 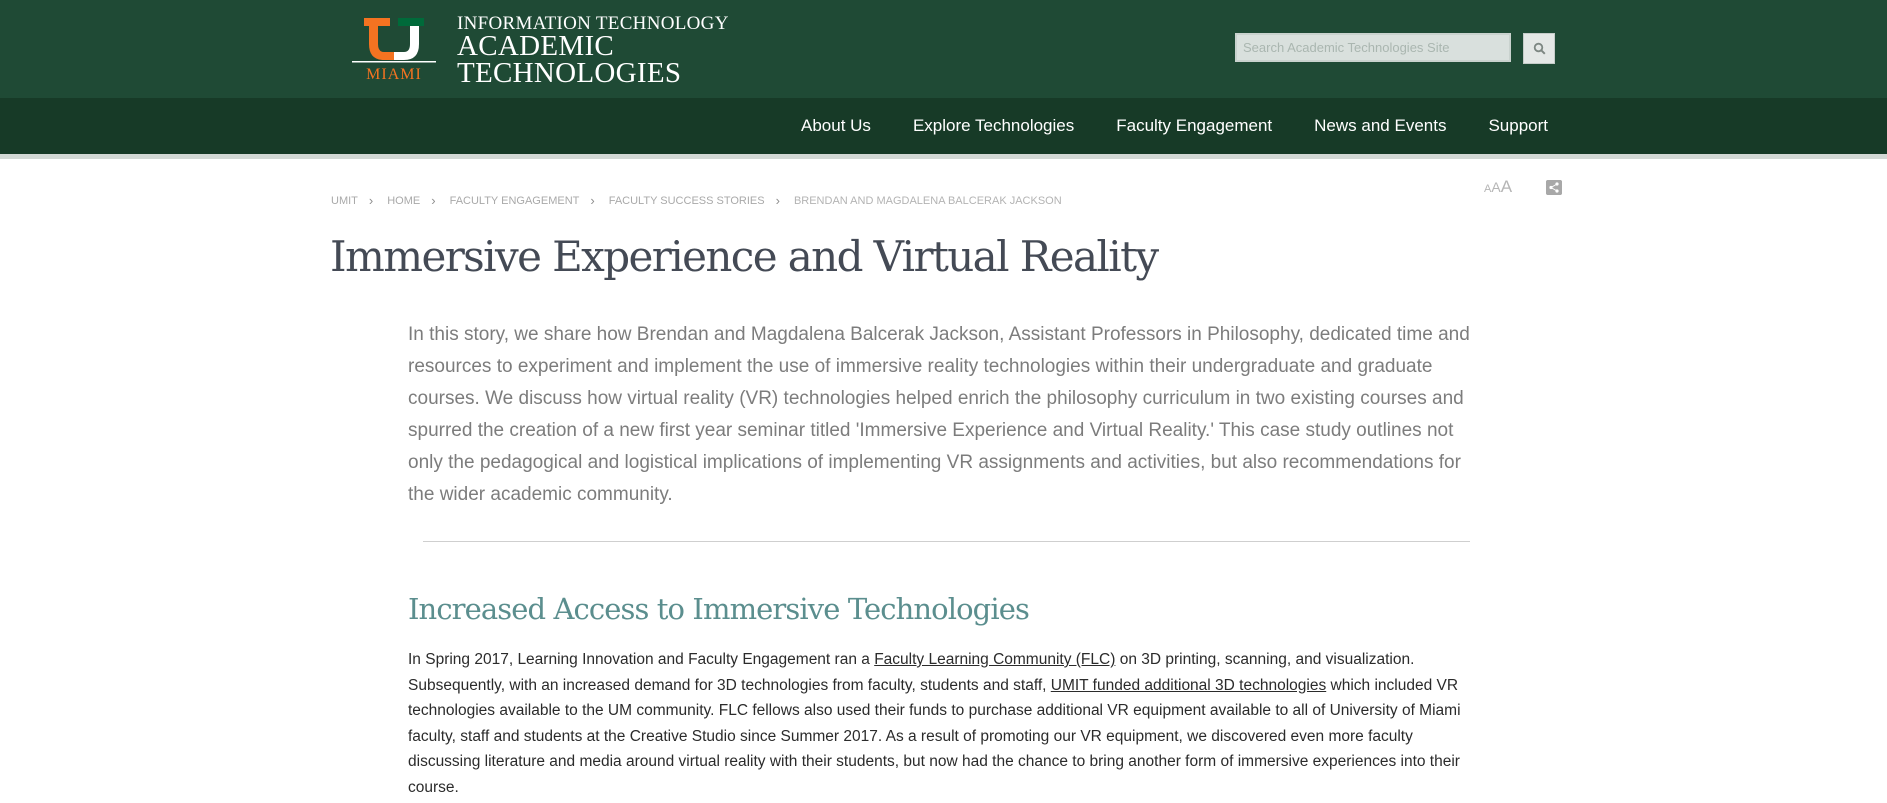 What do you see at coordinates (993, 126) in the screenshot?
I see `nav-item-explore-technologies: Explore Technologies` at bounding box center [993, 126].